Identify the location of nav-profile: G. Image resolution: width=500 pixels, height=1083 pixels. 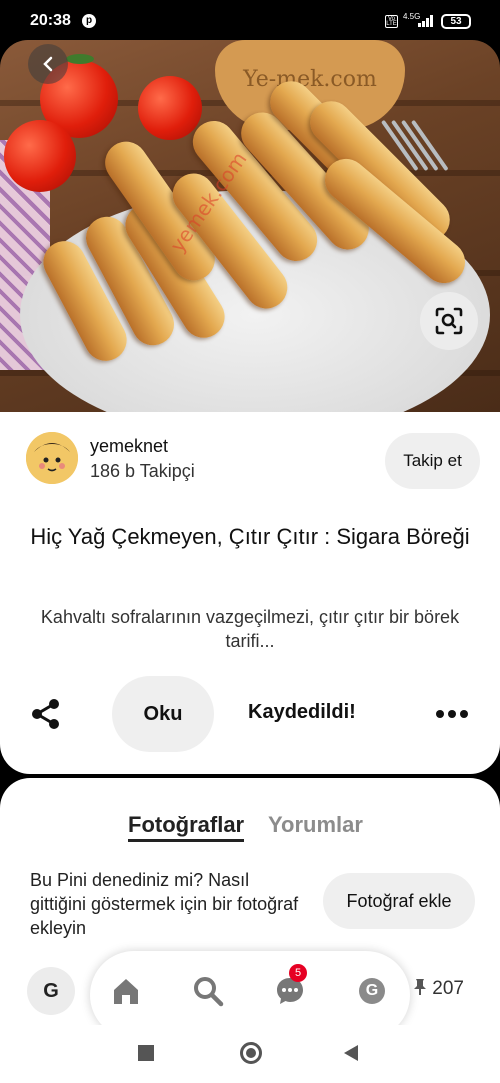
(372, 991).